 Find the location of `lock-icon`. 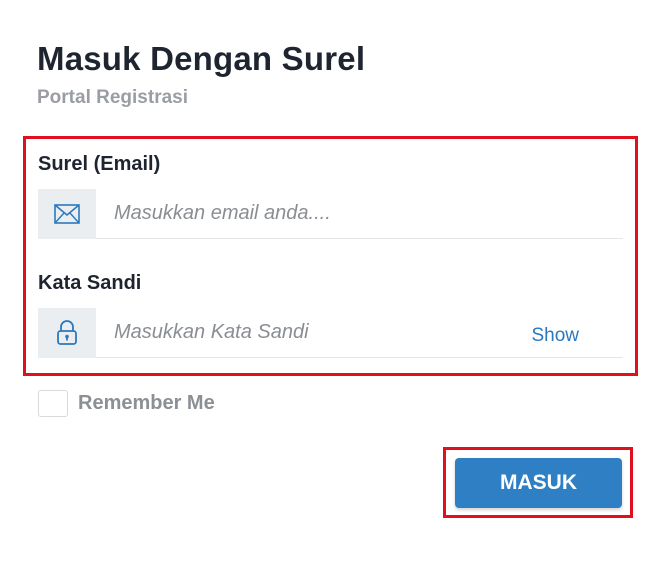

lock-icon is located at coordinates (67, 332).